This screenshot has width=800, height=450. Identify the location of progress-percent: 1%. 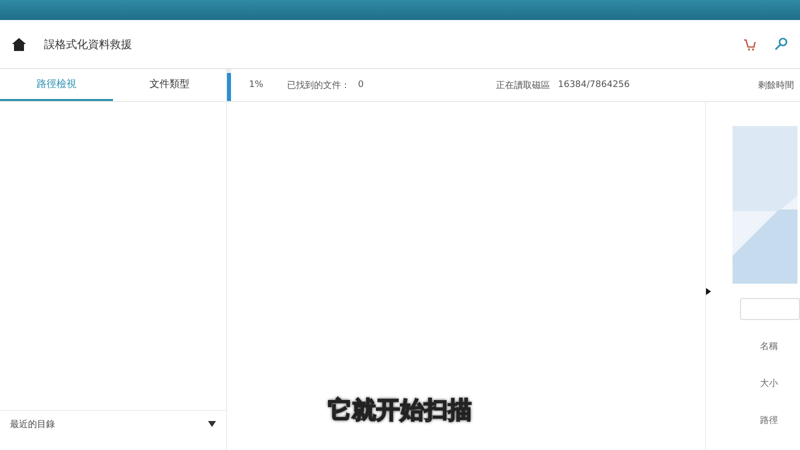
(256, 85).